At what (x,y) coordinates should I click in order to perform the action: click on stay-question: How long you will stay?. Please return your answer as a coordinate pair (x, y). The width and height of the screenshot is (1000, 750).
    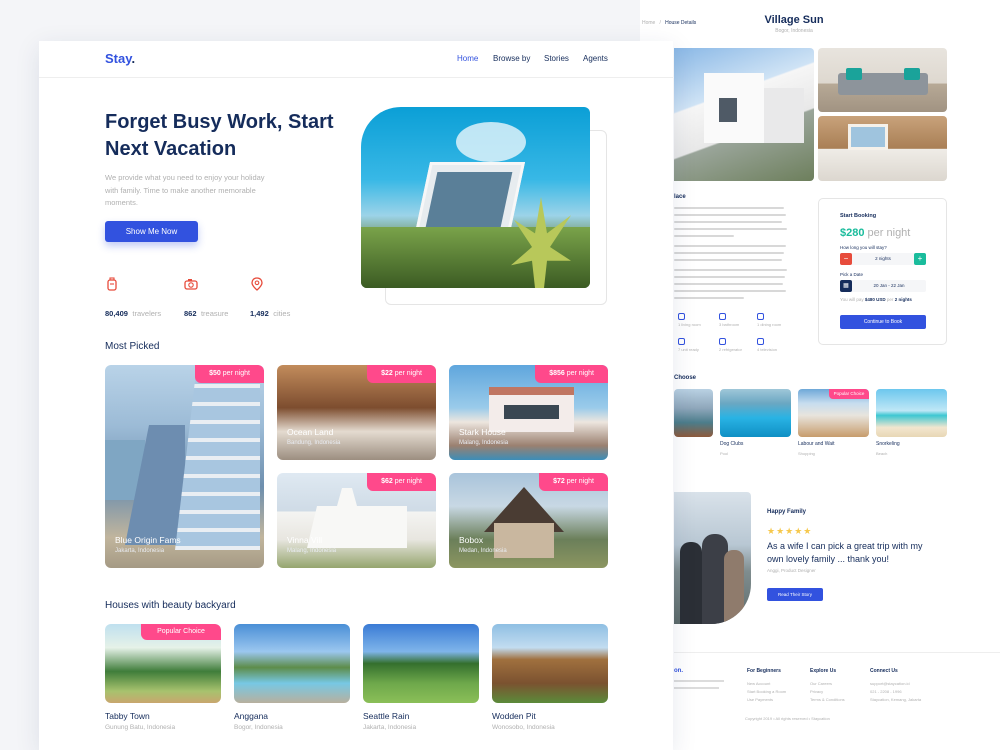
    Looking at the image, I should click on (863, 247).